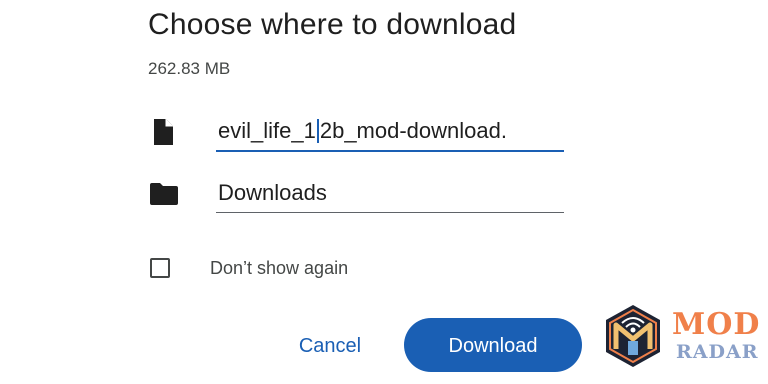  Describe the element at coordinates (279, 268) in the screenshot. I see `dont-show-again-label: Don’t show again` at that location.